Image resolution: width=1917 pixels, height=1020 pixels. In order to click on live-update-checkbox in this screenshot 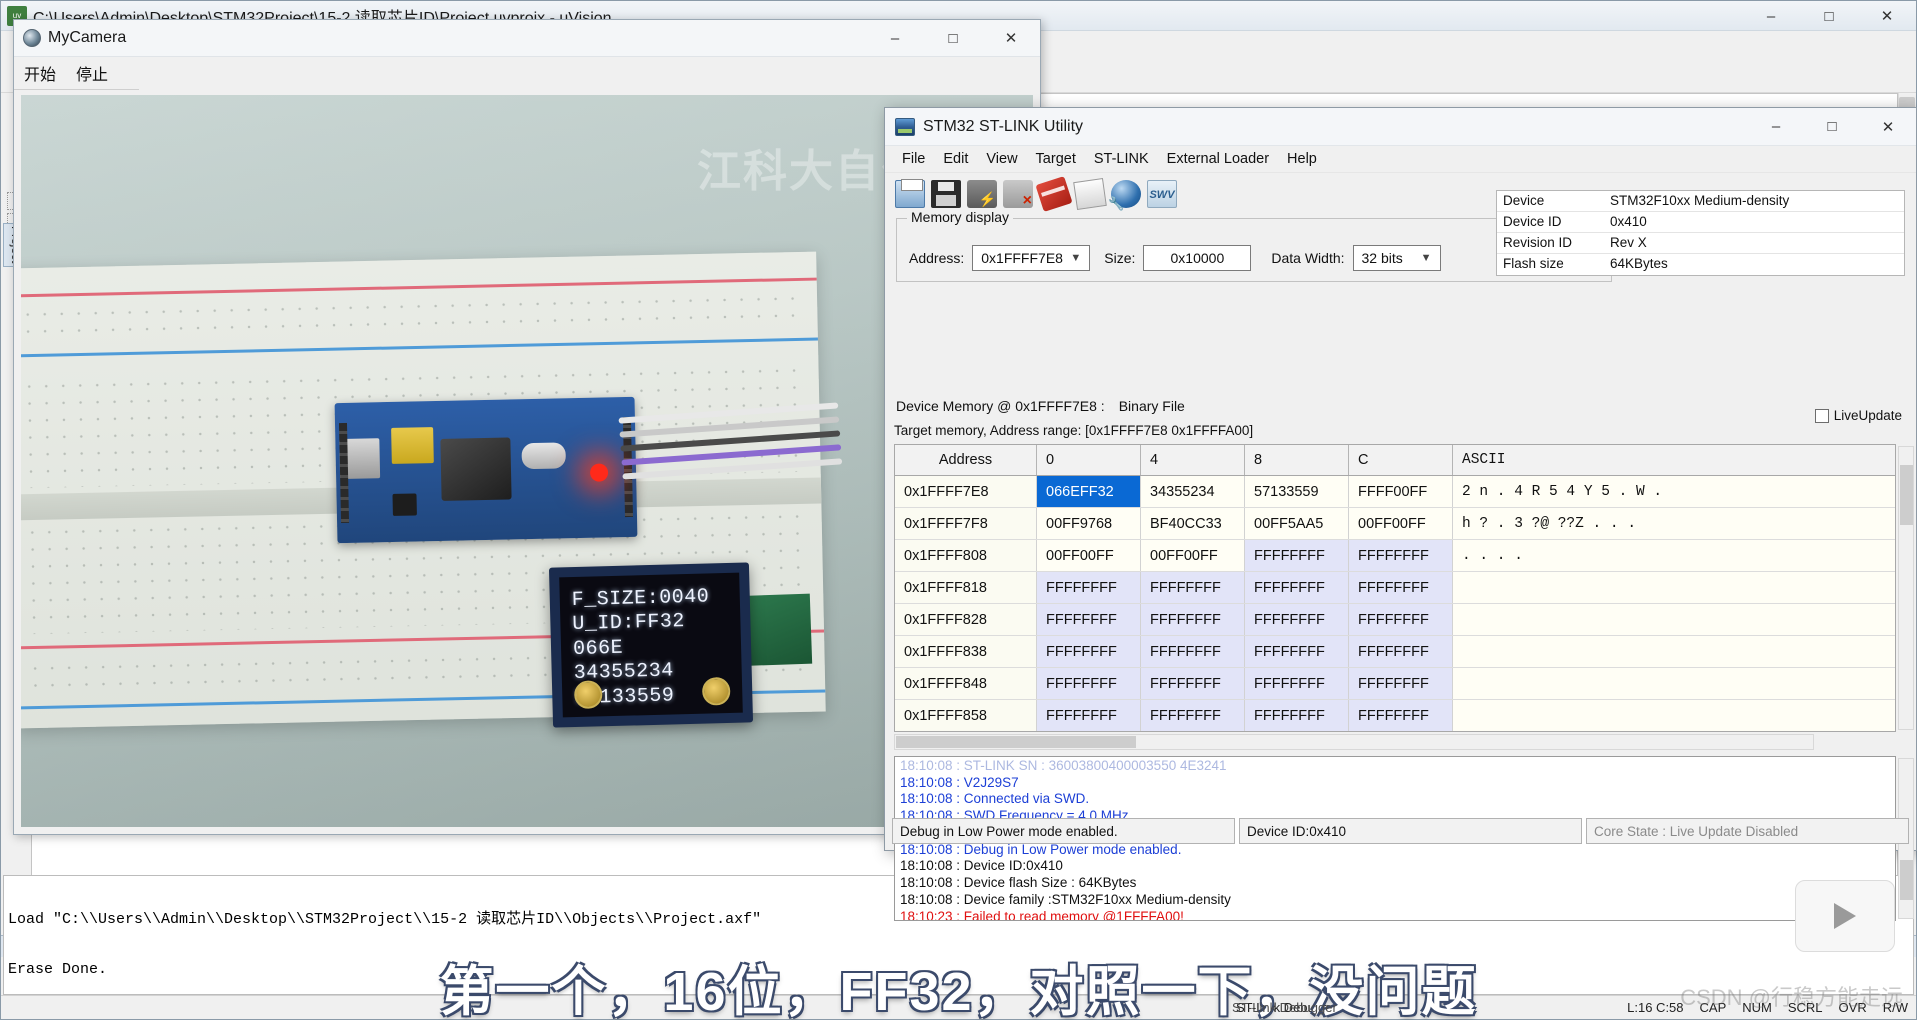, I will do `click(1821, 415)`.